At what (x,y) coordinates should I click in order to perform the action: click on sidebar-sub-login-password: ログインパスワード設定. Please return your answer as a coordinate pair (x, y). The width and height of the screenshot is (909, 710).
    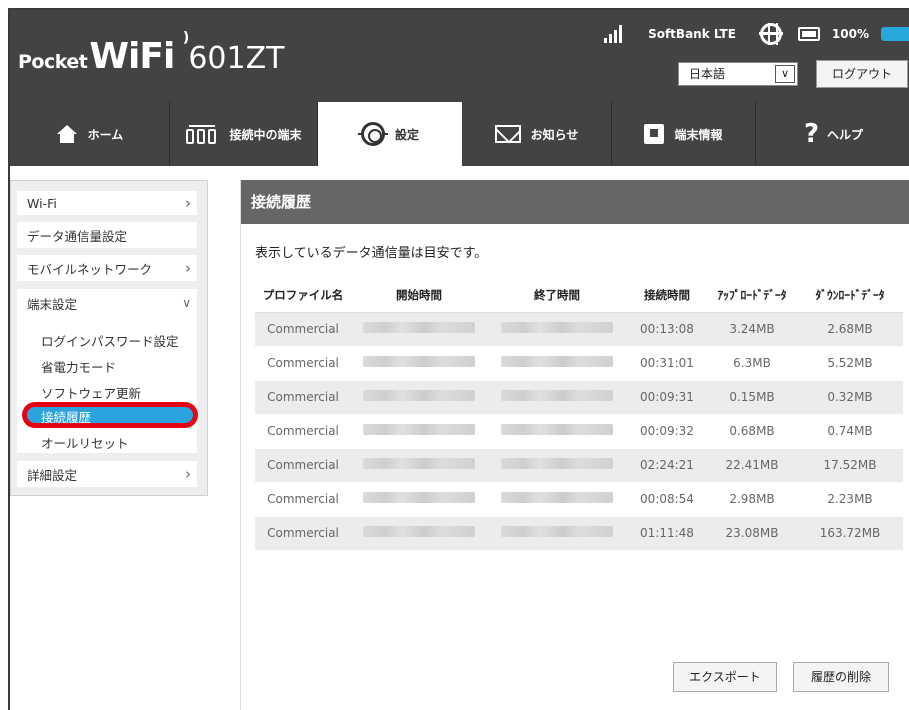
    Looking at the image, I should click on (110, 340).